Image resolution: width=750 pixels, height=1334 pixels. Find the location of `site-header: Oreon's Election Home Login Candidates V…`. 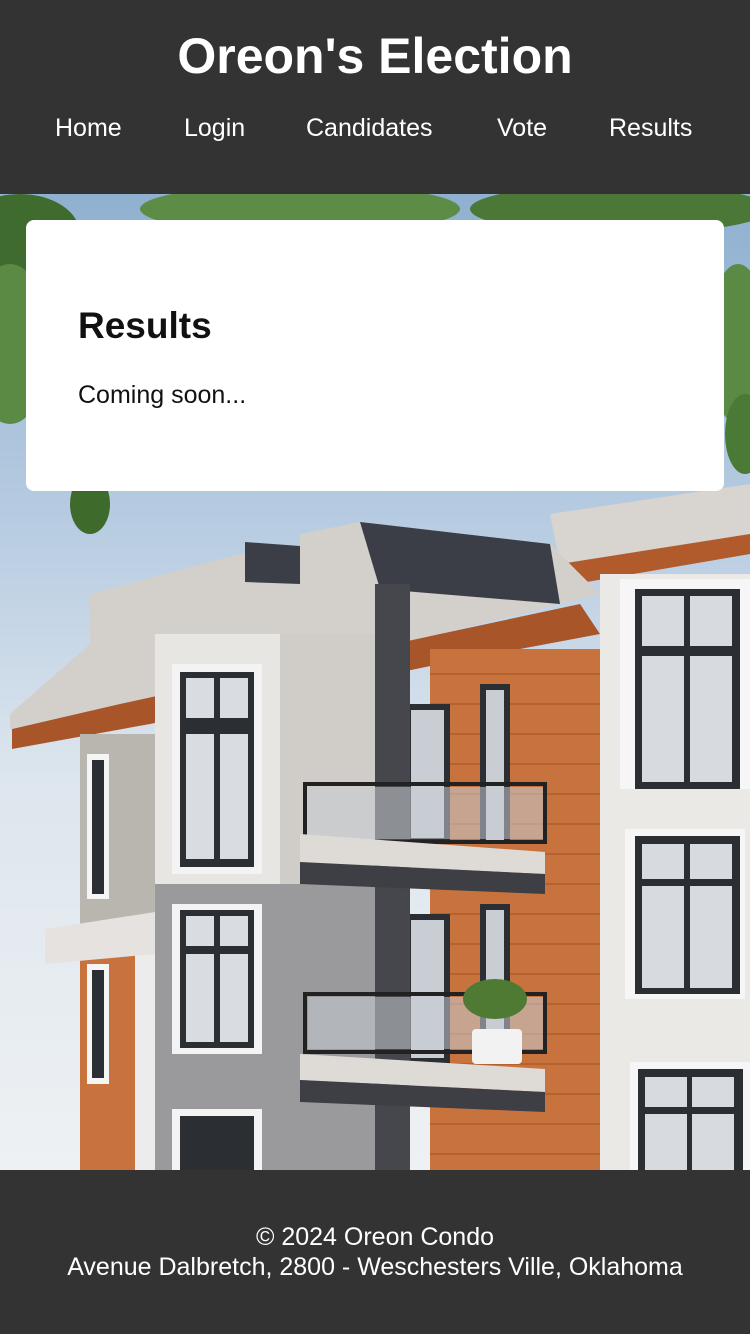

site-header: Oreon's Election Home Login Candidates V… is located at coordinates (375, 97).